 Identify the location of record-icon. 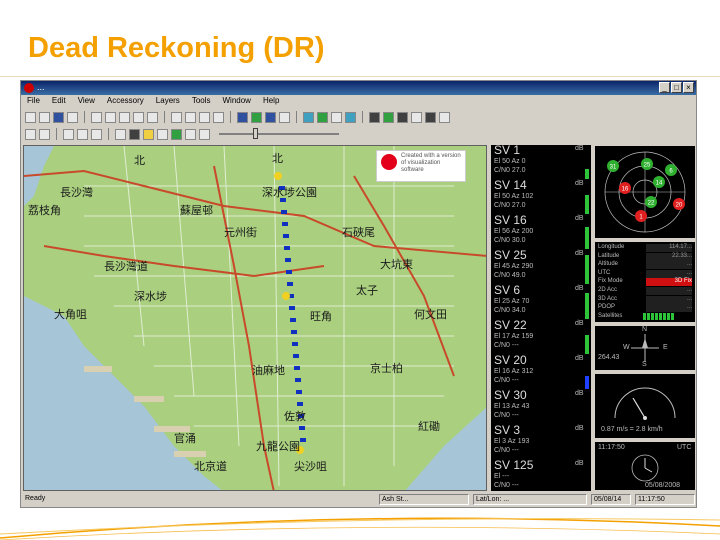
(68, 134).